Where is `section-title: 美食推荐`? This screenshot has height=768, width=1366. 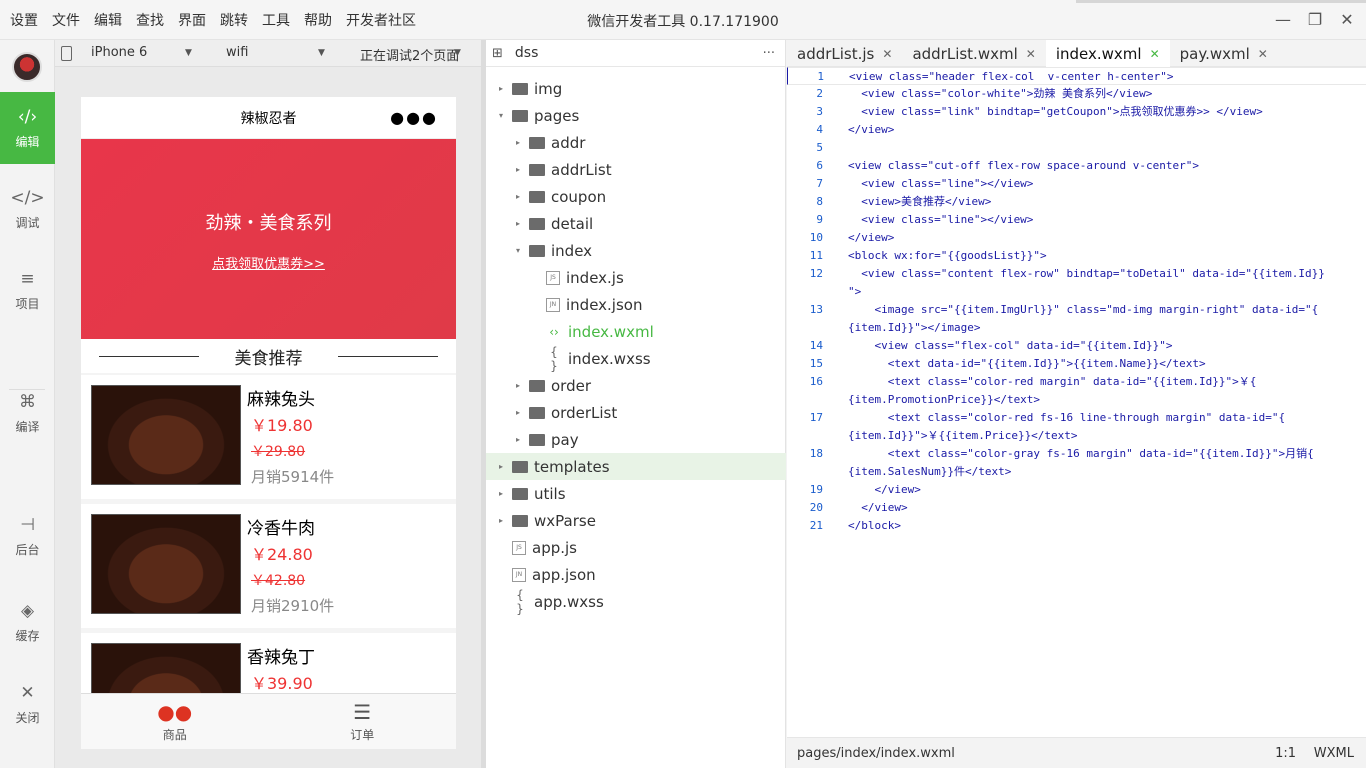 section-title: 美食推荐 is located at coordinates (268, 358).